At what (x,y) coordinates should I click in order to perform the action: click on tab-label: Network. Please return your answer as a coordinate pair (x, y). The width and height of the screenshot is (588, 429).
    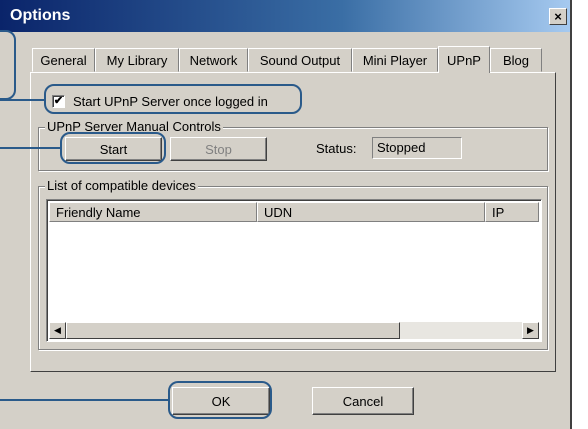
    Looking at the image, I should click on (213, 60).